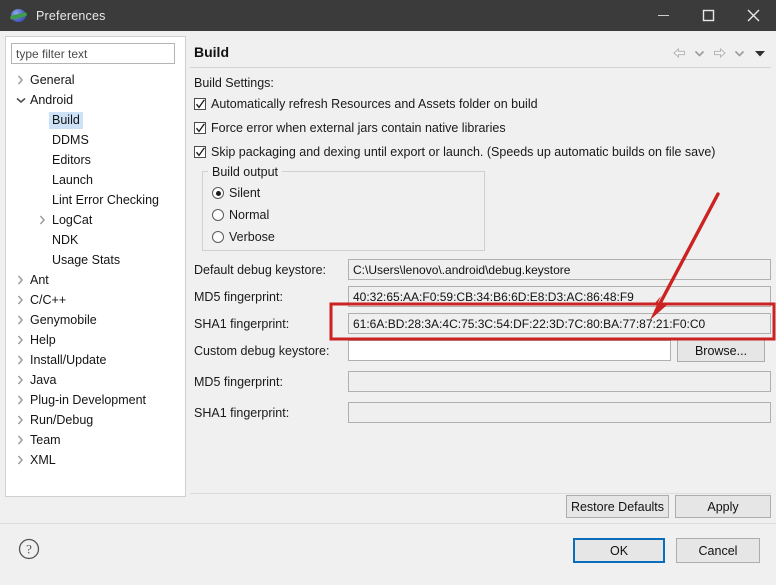 Image resolution: width=776 pixels, height=585 pixels. What do you see at coordinates (93, 53) in the screenshot?
I see `filter-input` at bounding box center [93, 53].